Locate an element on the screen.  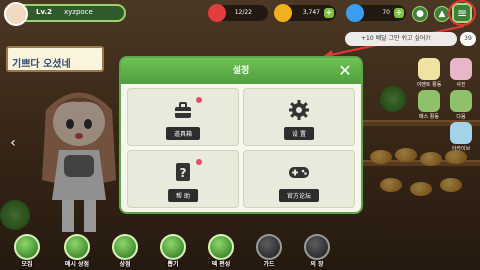
photo-icon is located at coordinates (461, 69).